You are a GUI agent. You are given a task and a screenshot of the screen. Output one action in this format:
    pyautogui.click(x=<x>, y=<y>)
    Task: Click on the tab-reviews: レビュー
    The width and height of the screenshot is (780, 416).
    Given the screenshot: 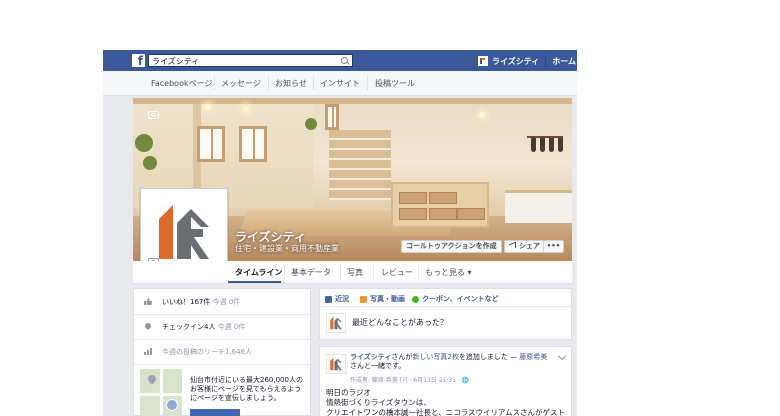 What is the action you would take?
    pyautogui.click(x=397, y=272)
    